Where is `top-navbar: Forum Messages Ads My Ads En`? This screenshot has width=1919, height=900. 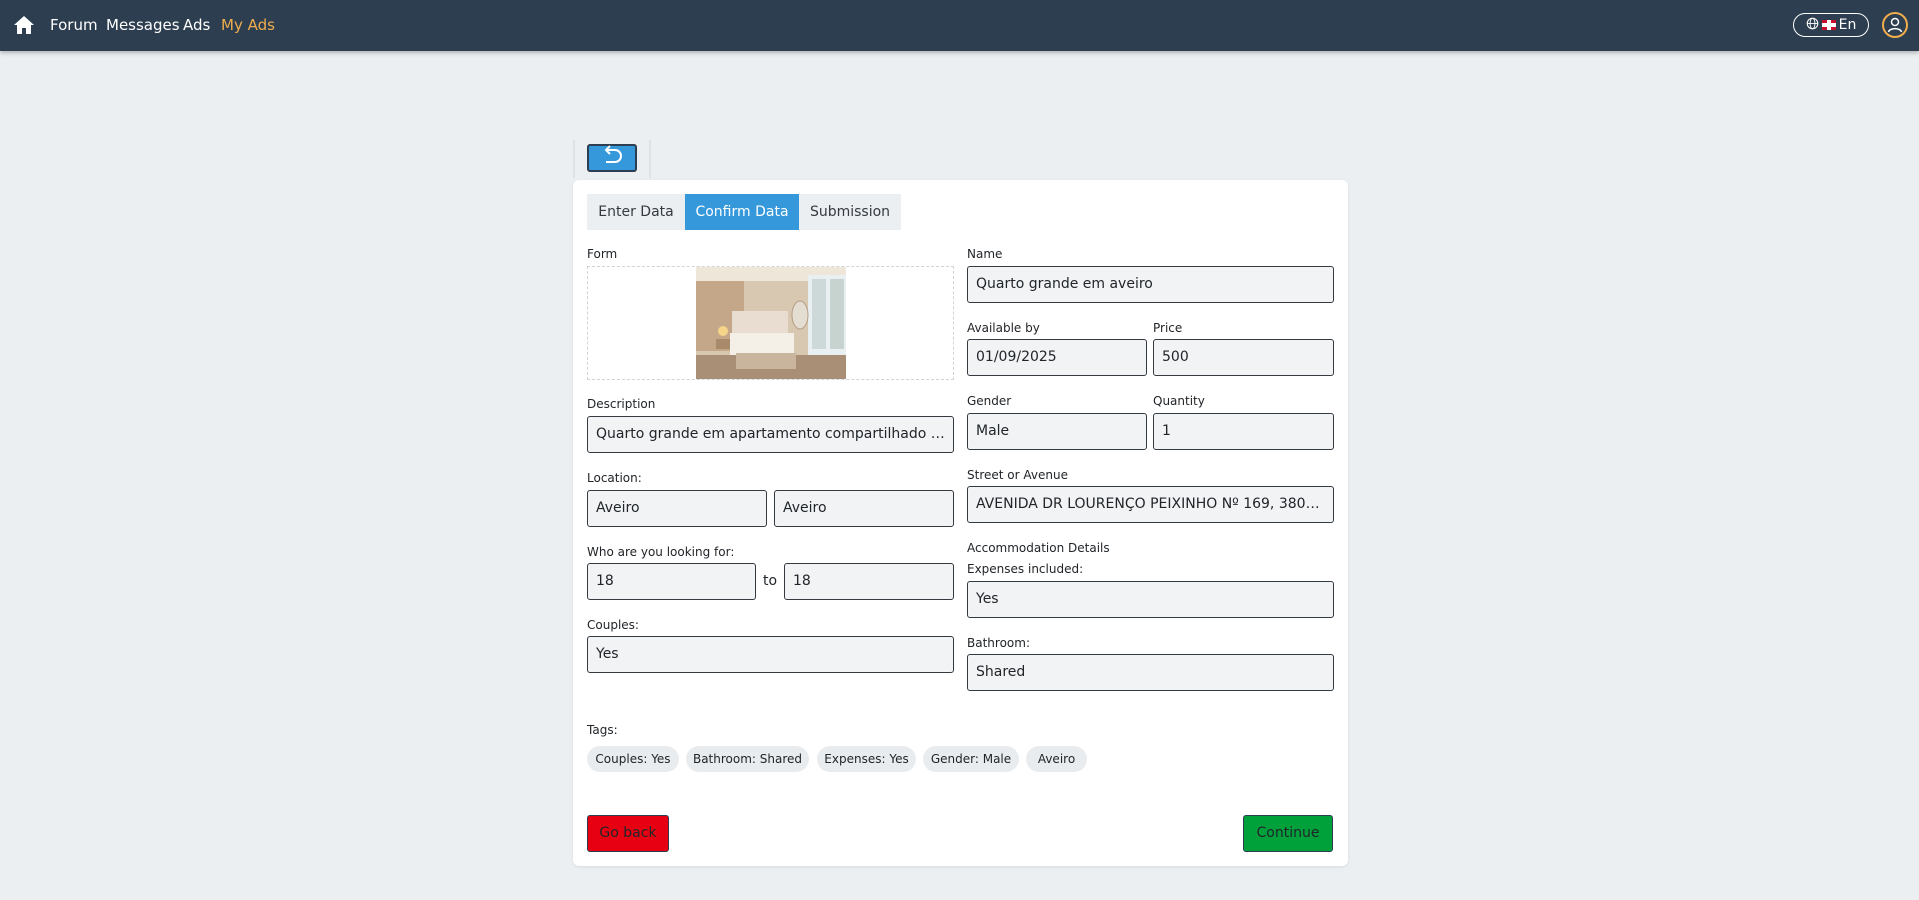
top-navbar: Forum Messages Ads My Ads En is located at coordinates (959, 25).